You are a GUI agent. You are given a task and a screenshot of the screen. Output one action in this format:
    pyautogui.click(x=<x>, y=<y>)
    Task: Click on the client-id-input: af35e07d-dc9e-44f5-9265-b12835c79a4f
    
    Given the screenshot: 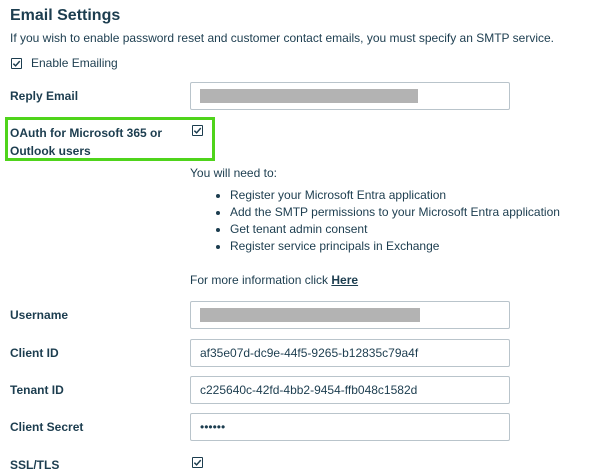 What is the action you would take?
    pyautogui.click(x=350, y=353)
    